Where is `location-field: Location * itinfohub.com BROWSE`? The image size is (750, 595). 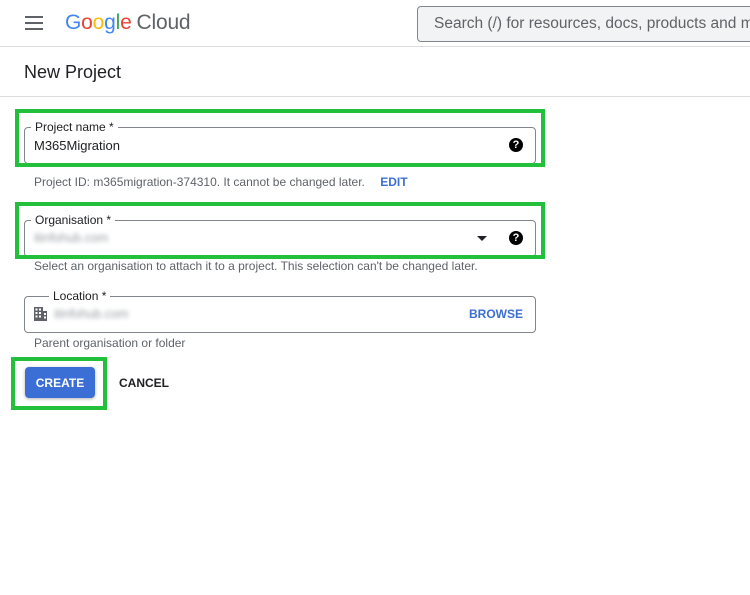 location-field: Location * itinfohub.com BROWSE is located at coordinates (280, 311).